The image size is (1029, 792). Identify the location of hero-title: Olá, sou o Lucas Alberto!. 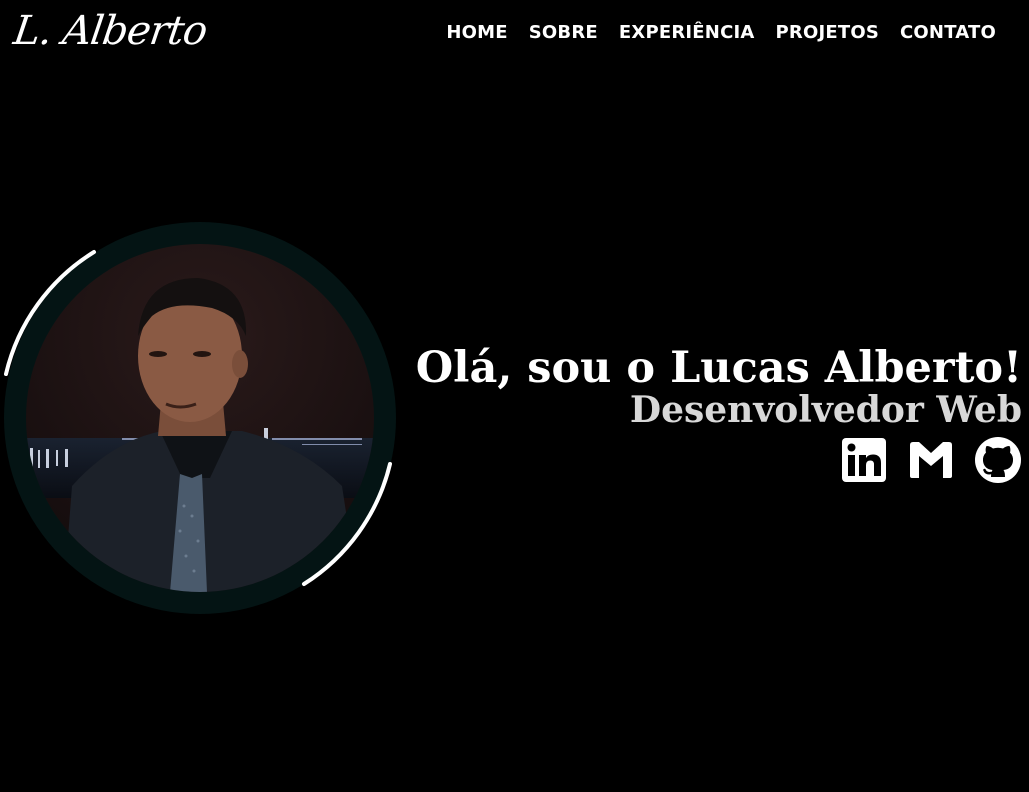
(718, 368).